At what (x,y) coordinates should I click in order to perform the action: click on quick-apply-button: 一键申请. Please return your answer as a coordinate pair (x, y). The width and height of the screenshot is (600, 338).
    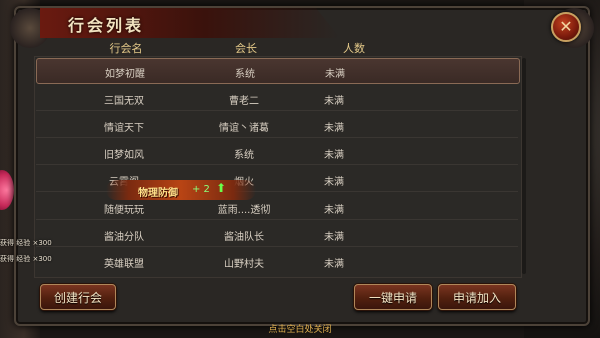
    Looking at the image, I should click on (393, 297).